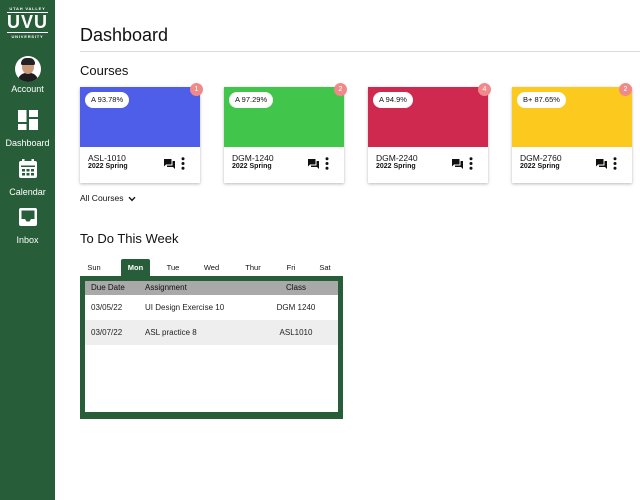 The width and height of the screenshot is (640, 500). Describe the element at coordinates (132, 199) in the screenshot. I see `chevron-down-icon` at that location.